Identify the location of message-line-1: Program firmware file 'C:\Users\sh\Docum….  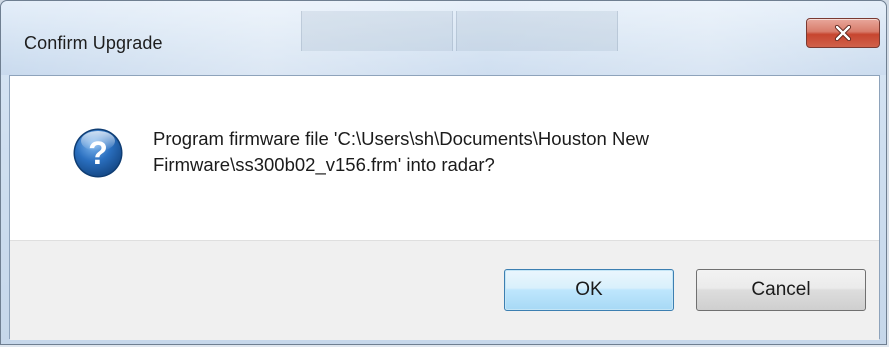
(401, 138).